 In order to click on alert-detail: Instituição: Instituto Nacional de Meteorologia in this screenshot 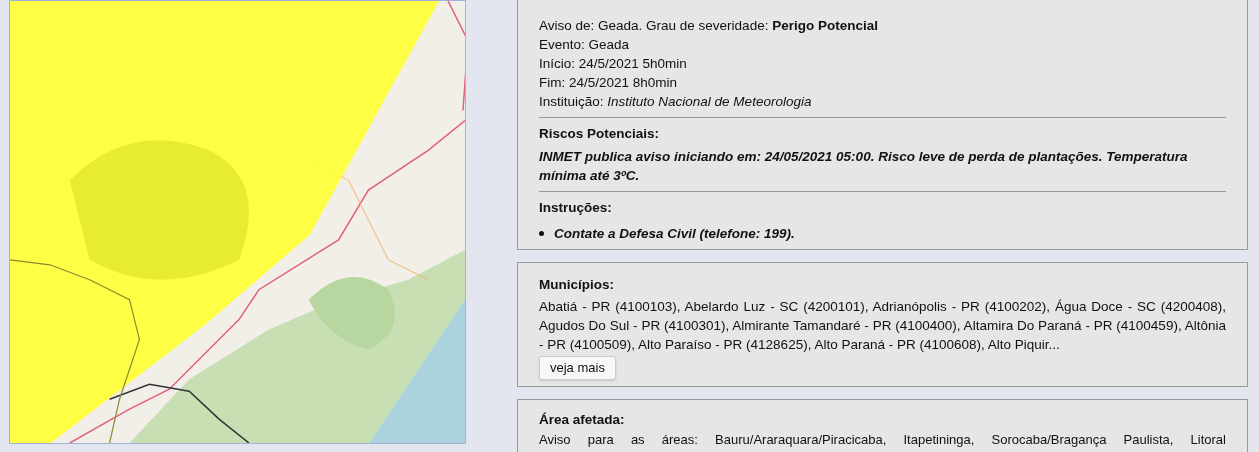, I will do `click(676, 102)`.